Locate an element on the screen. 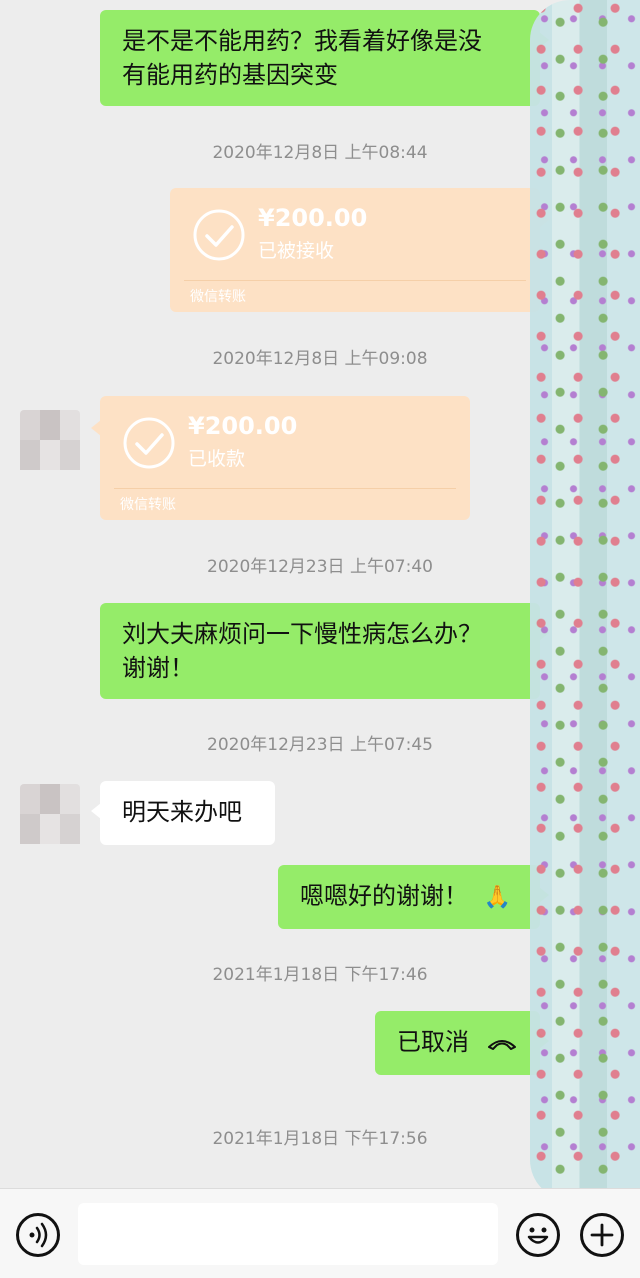  sent-message: 嗯嗯好的谢谢！ 🙏 is located at coordinates (413, 897).